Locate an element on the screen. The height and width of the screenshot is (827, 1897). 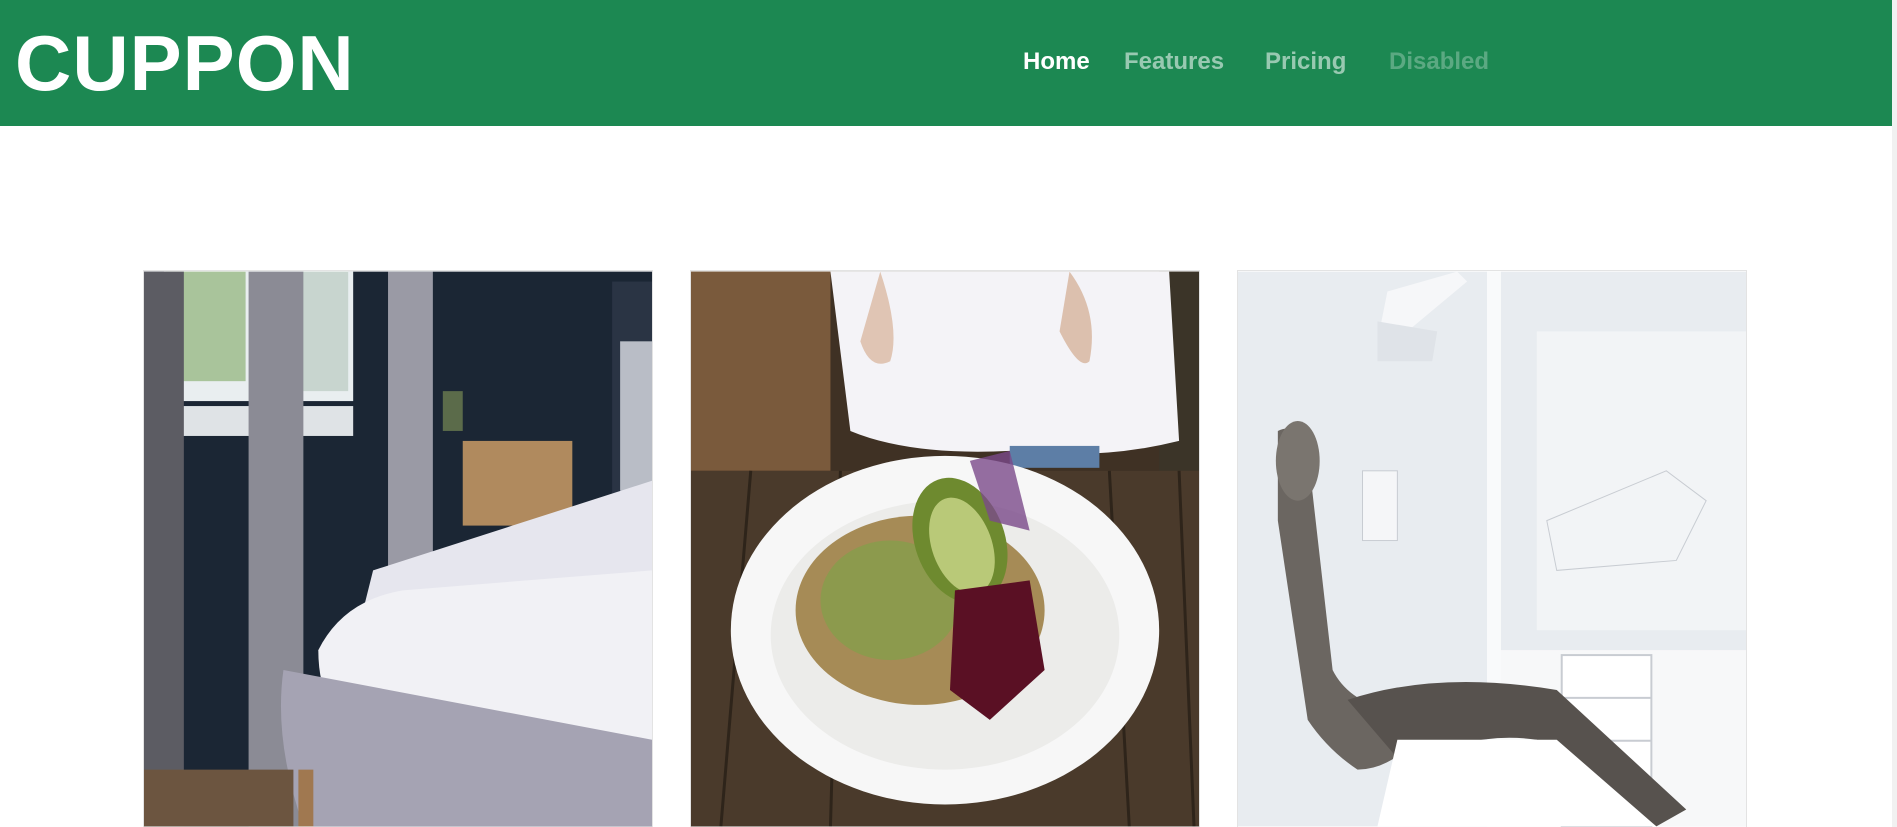
scrollbar is located at coordinates (1894, 413).